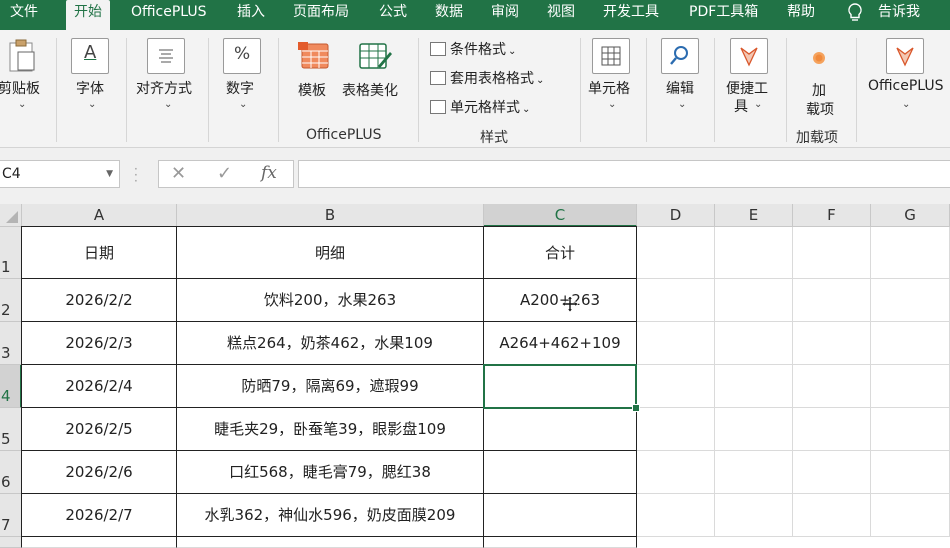 The image size is (950, 548). Describe the element at coordinates (676, 386) in the screenshot. I see `cell-d4` at that location.